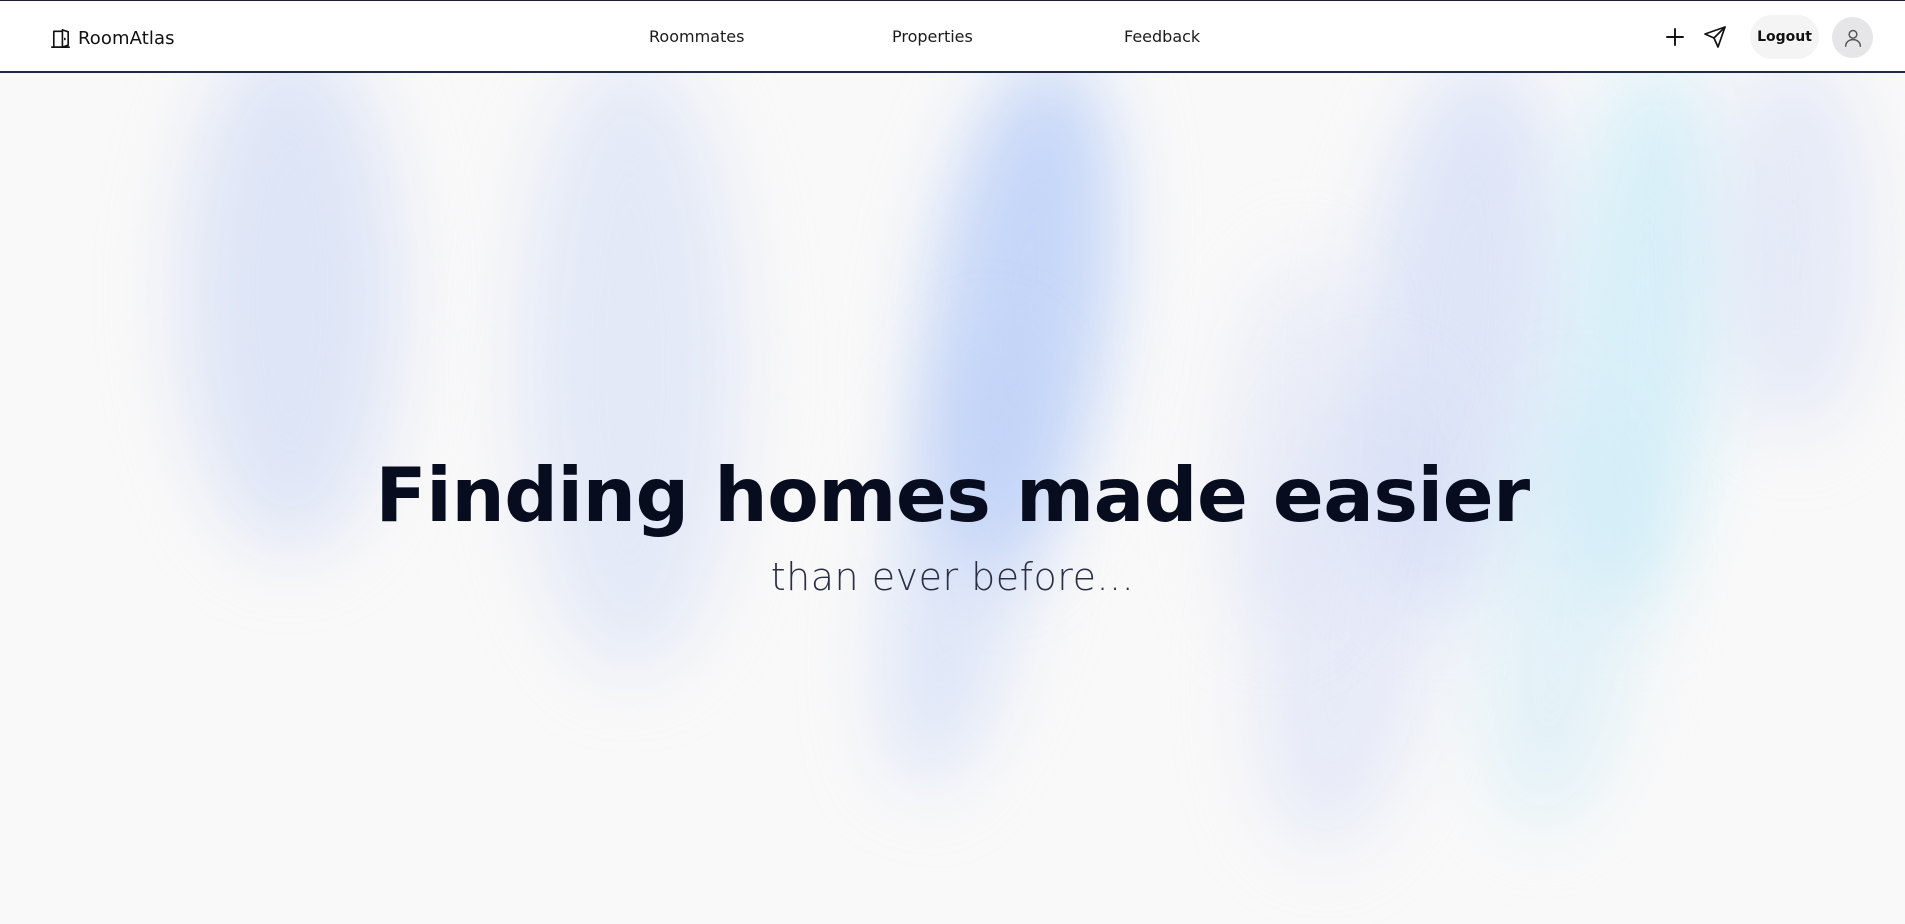 The height and width of the screenshot is (924, 1905). I want to click on send-icon, so click(1715, 37).